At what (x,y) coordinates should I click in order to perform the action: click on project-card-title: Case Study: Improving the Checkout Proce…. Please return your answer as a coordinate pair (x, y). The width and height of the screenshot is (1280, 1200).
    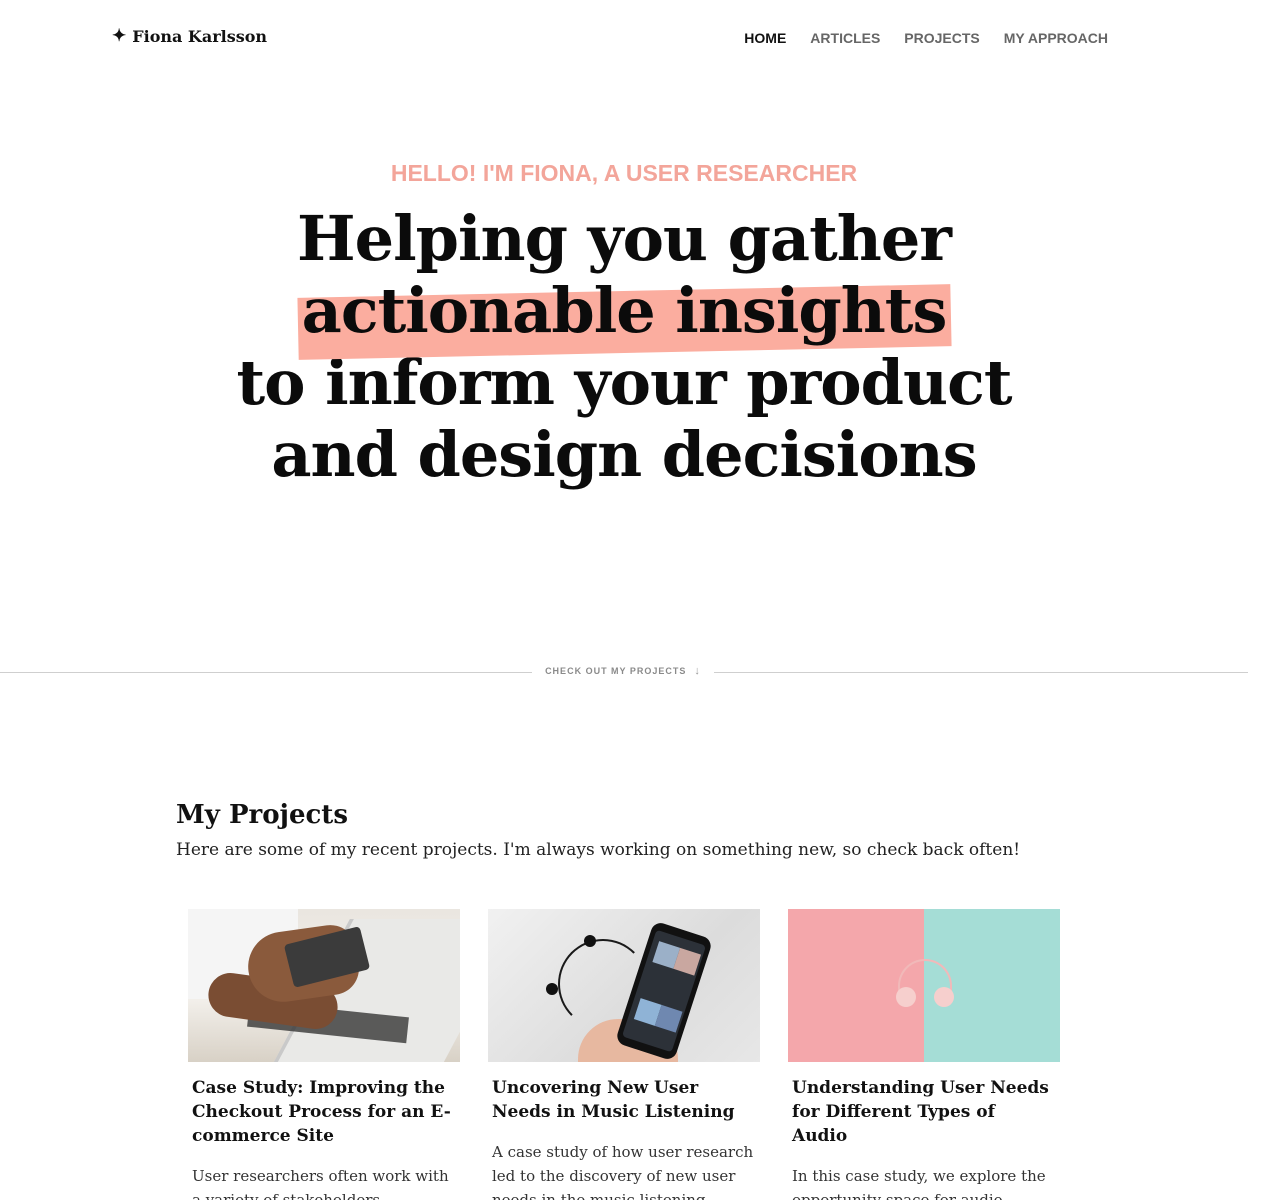
    Looking at the image, I should click on (324, 1112).